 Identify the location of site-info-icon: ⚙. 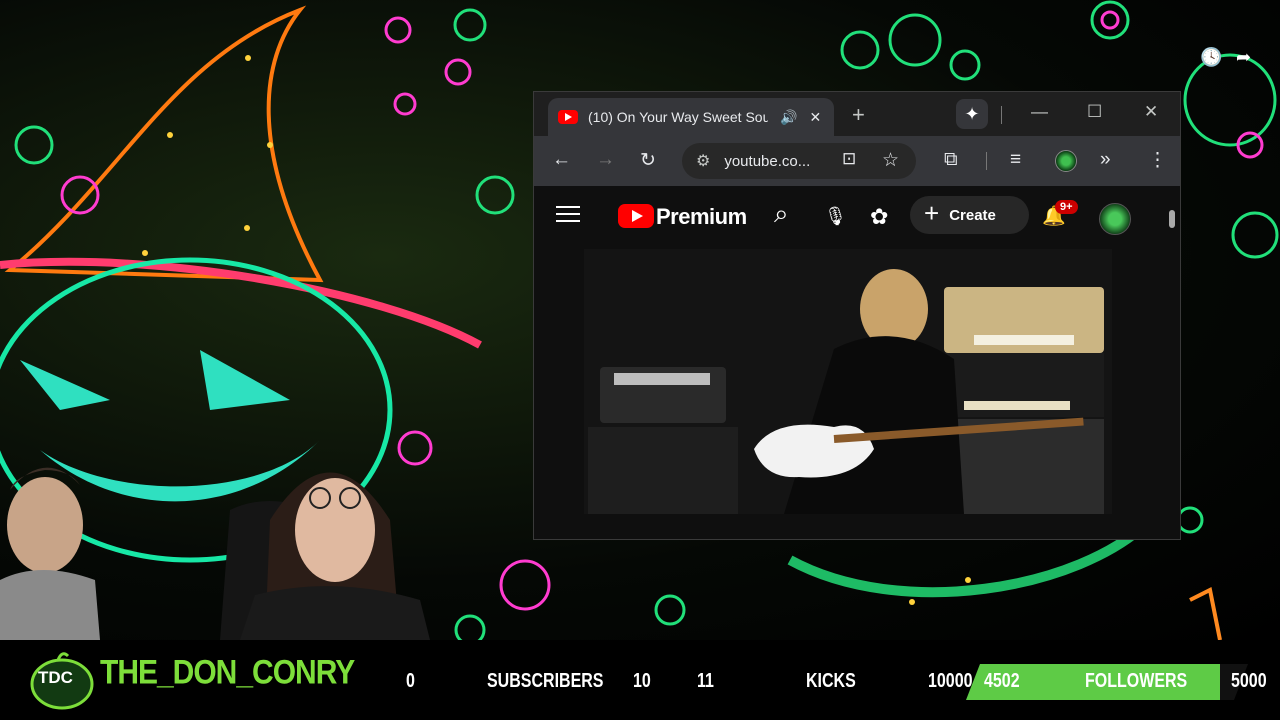
(703, 161).